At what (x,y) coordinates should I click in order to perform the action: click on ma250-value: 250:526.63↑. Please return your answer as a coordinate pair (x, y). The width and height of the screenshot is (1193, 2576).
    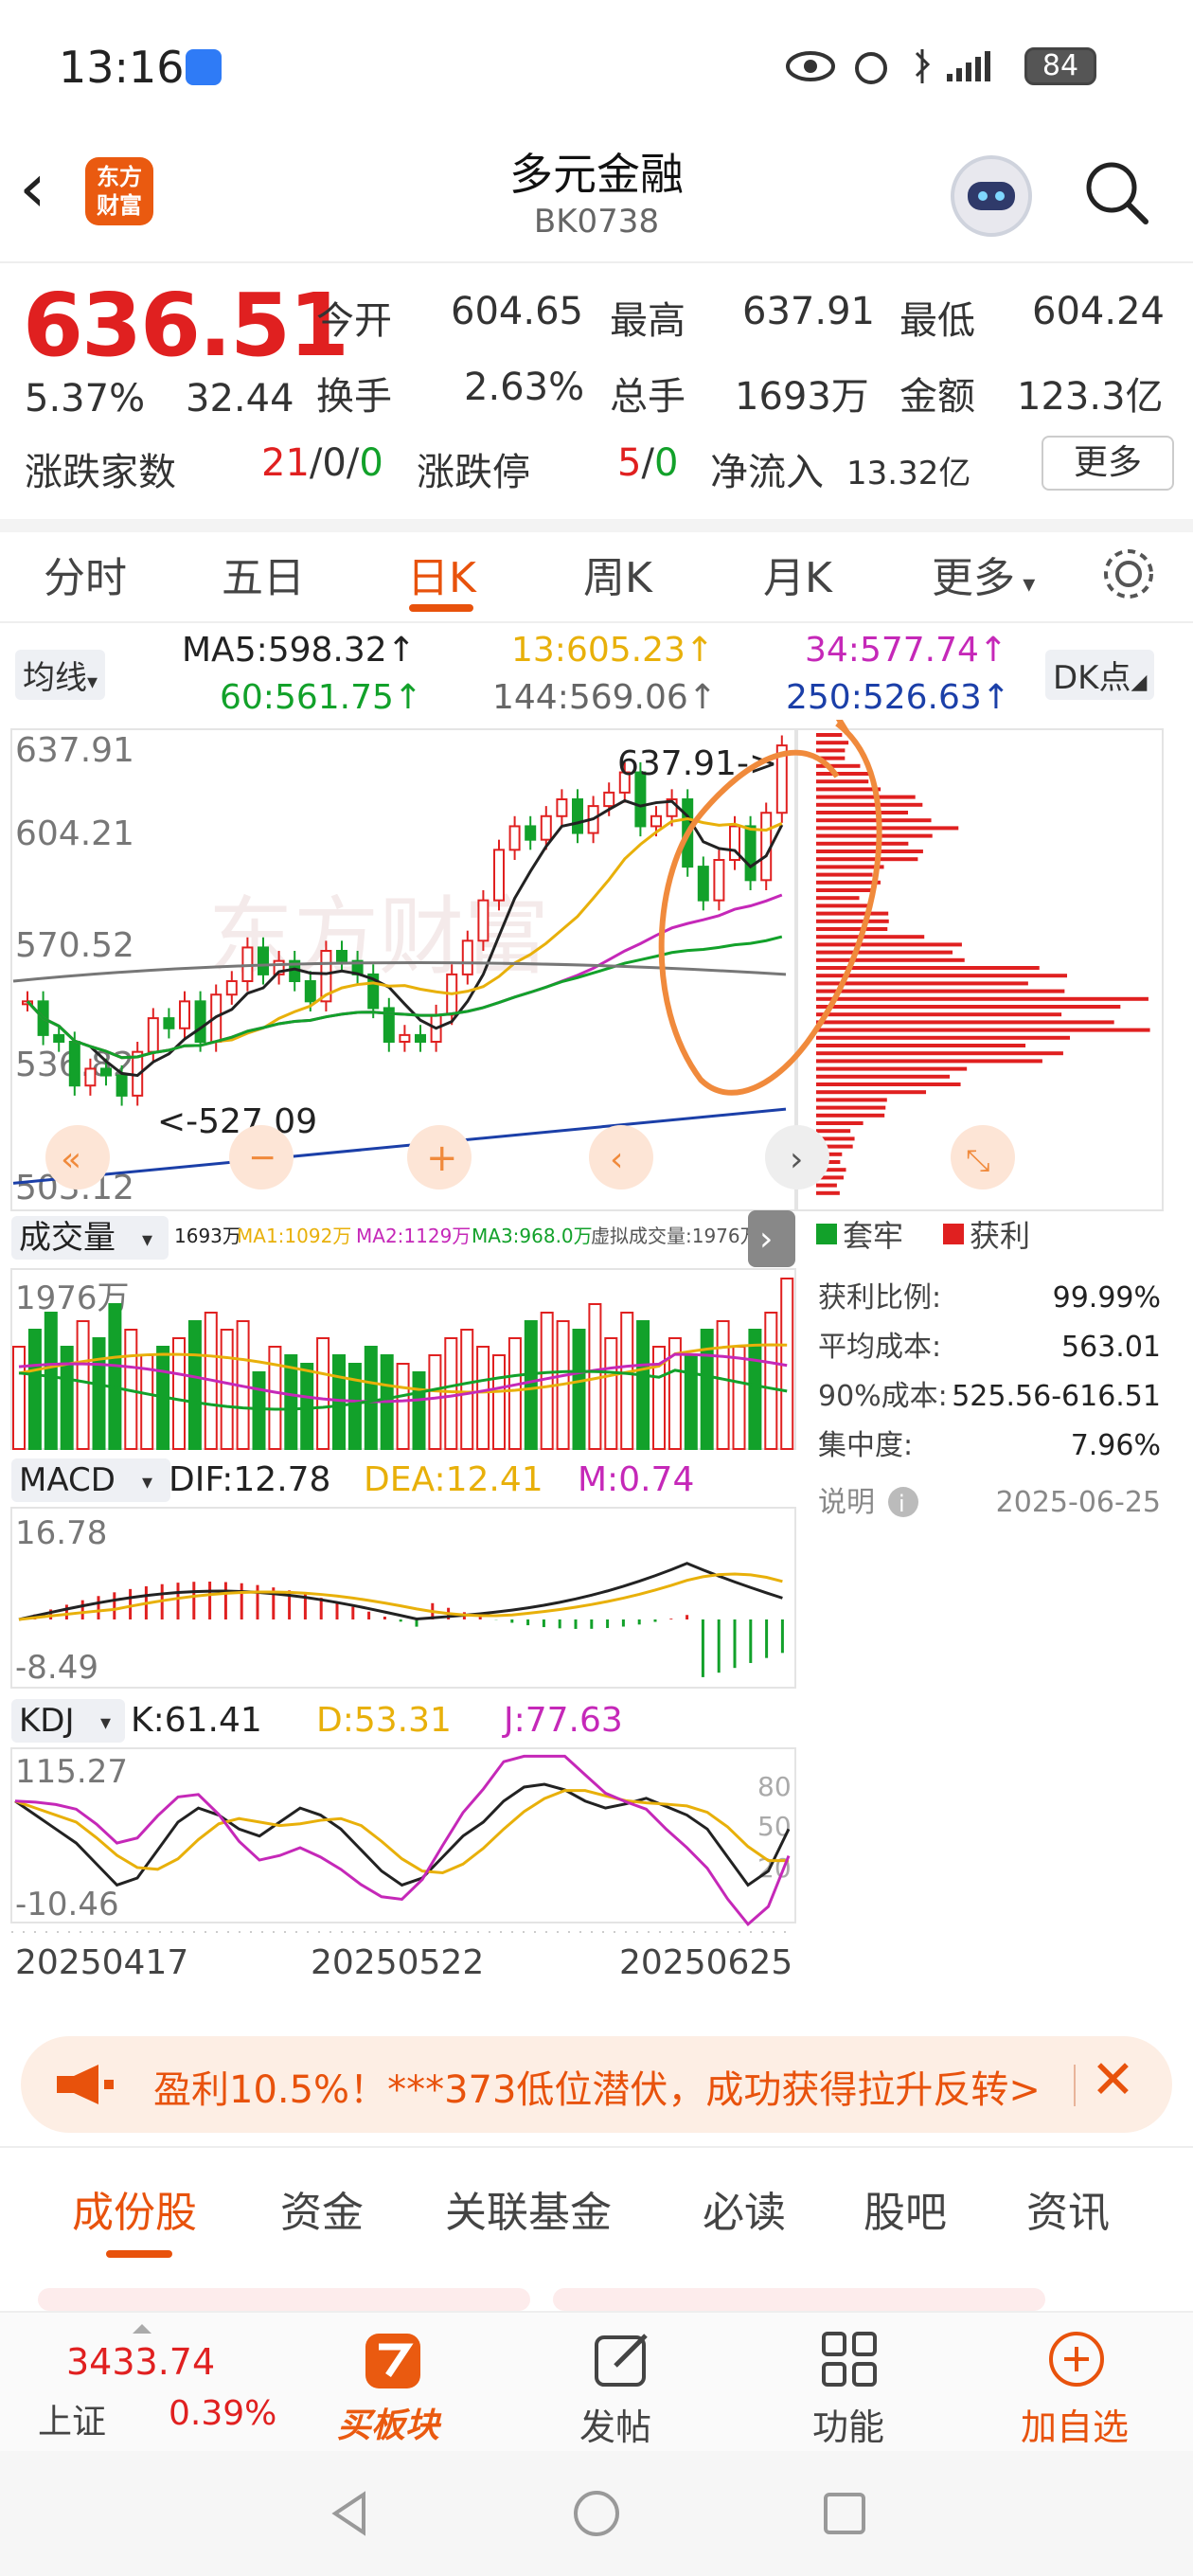
    Looking at the image, I should click on (898, 697).